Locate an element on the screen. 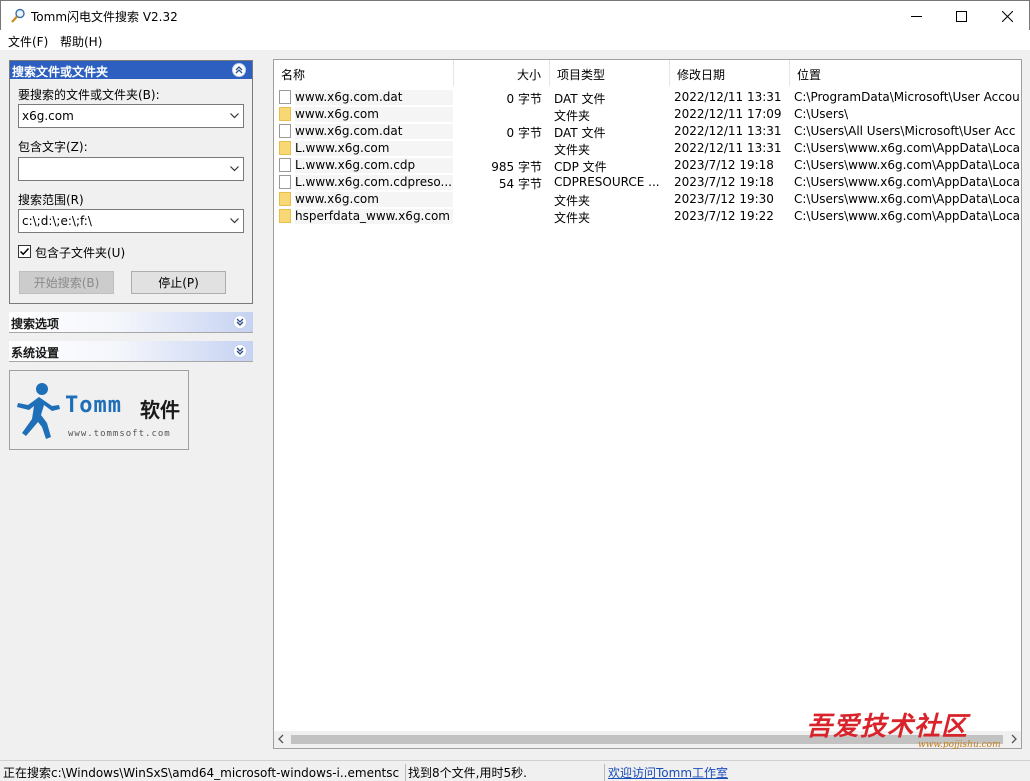 This screenshot has height=781, width=1030. minimize-button is located at coordinates (916, 16).